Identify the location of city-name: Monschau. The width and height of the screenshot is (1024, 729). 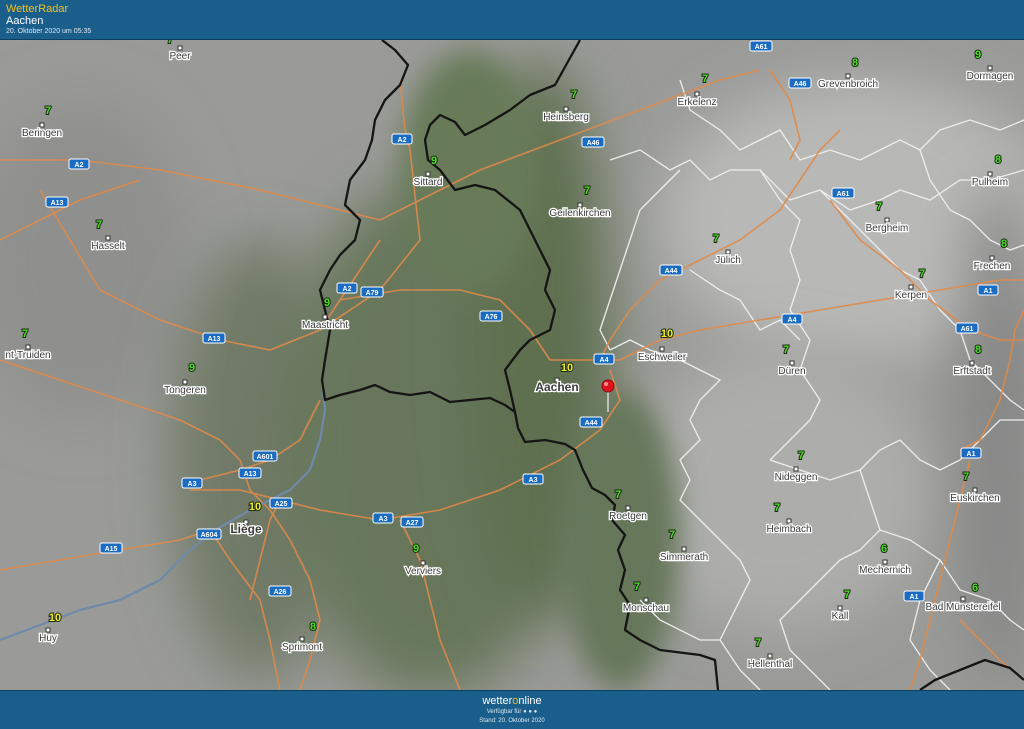
(646, 608).